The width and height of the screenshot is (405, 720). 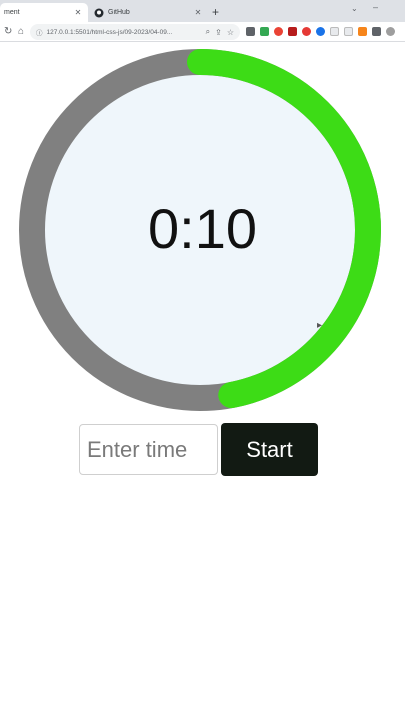 I want to click on browser-tab-strip: ment ✕ GitHub ✕ + ⌄ –, so click(x=202, y=11).